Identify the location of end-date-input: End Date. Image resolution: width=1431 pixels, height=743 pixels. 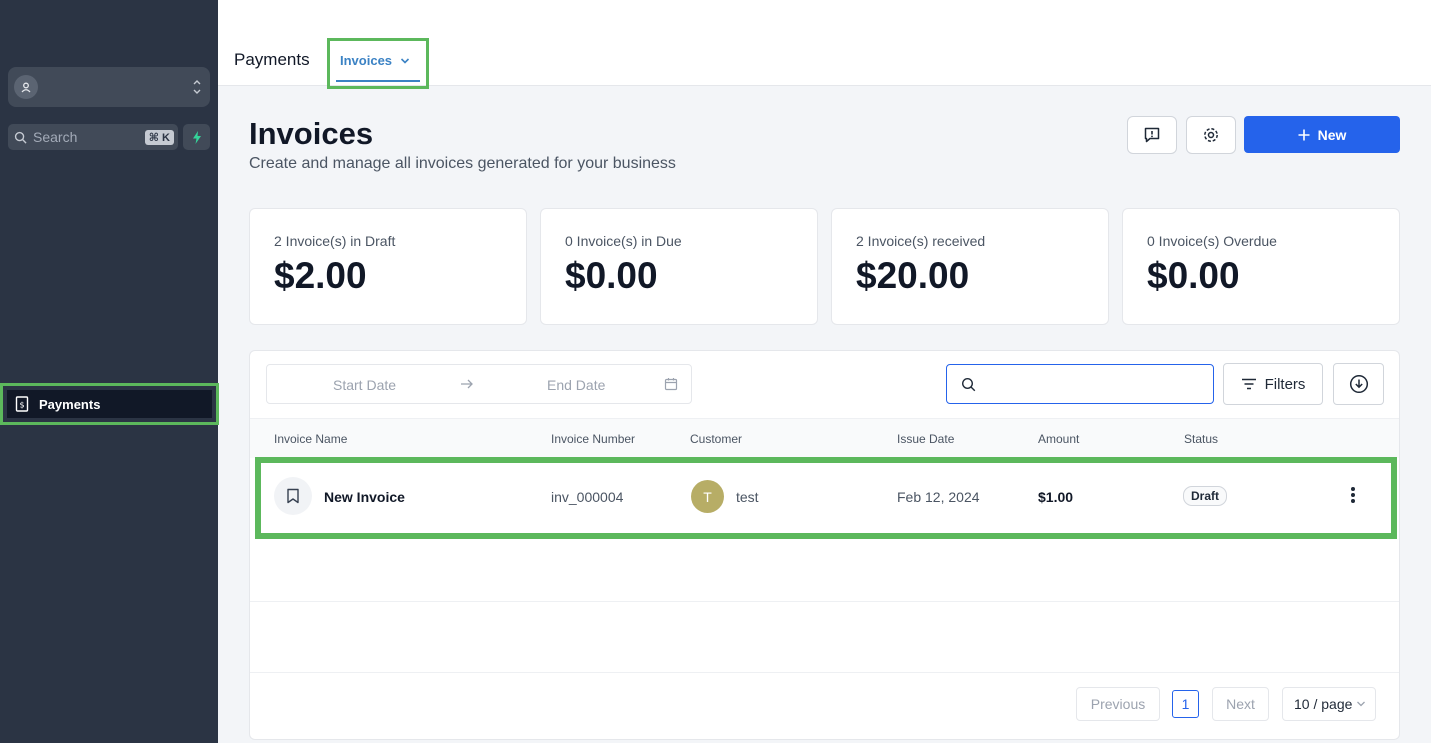
(576, 385).